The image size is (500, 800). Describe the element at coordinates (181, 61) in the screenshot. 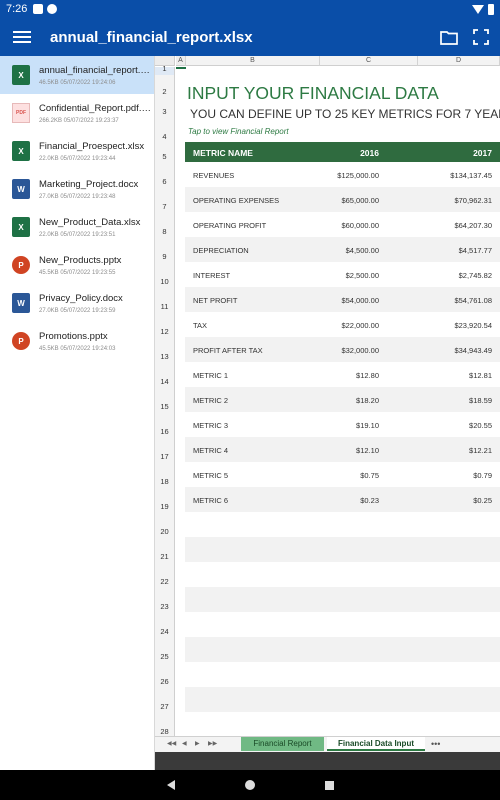

I see `column-header-a: A` at that location.